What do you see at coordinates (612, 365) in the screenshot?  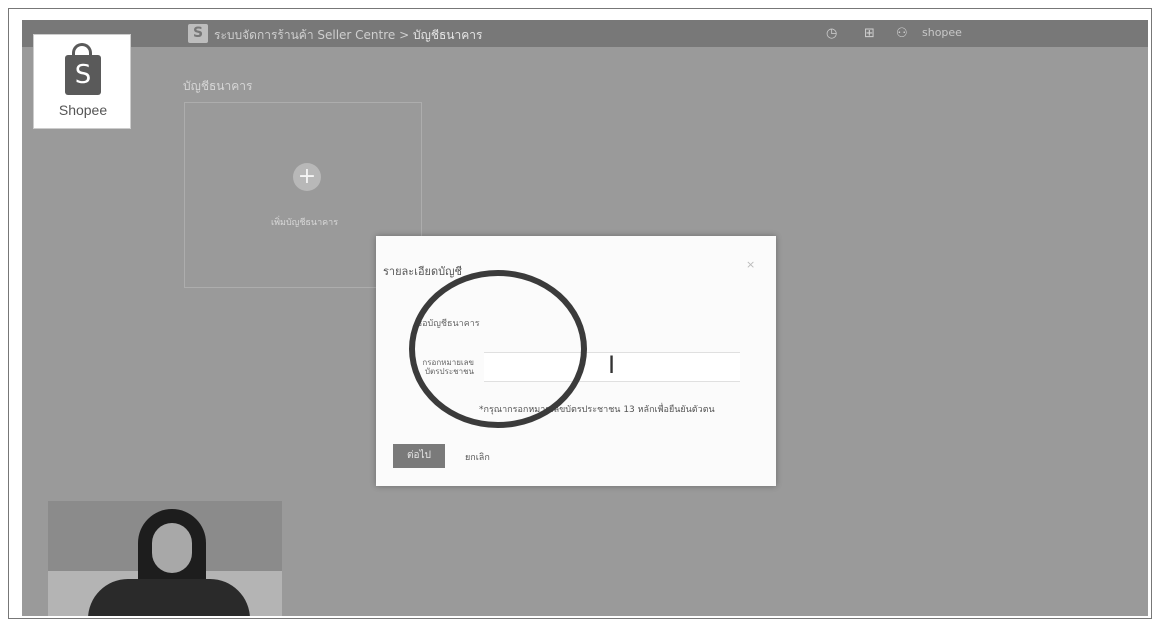 I see `text-cursor-icon: I` at bounding box center [612, 365].